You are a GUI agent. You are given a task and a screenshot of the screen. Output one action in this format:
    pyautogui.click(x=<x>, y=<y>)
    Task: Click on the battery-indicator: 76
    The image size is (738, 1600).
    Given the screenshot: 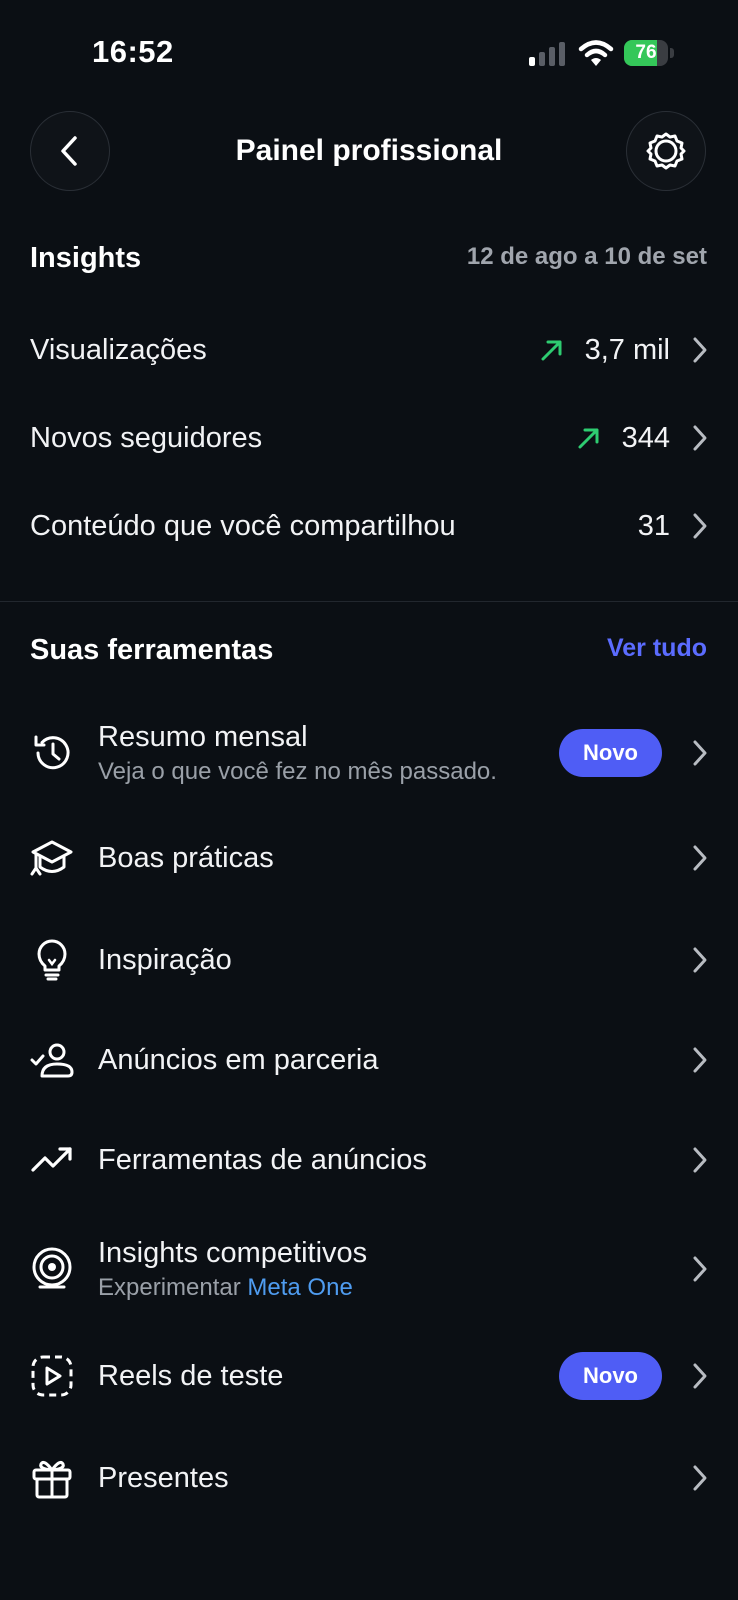 What is the action you would take?
    pyautogui.click(x=650, y=54)
    